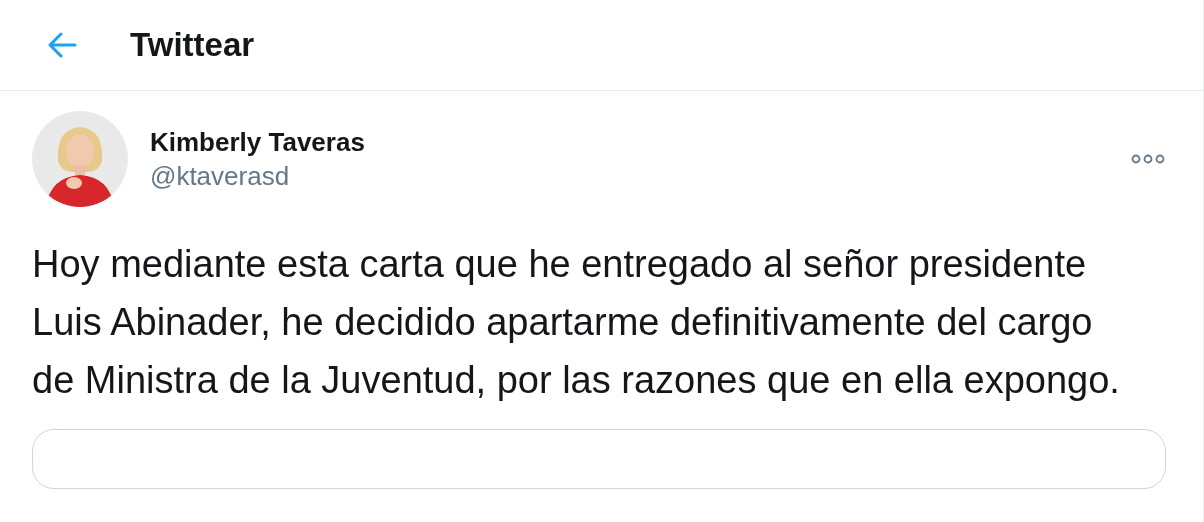 The width and height of the screenshot is (1204, 522). What do you see at coordinates (257, 176) in the screenshot?
I see `author-handle: @ktaverasd` at bounding box center [257, 176].